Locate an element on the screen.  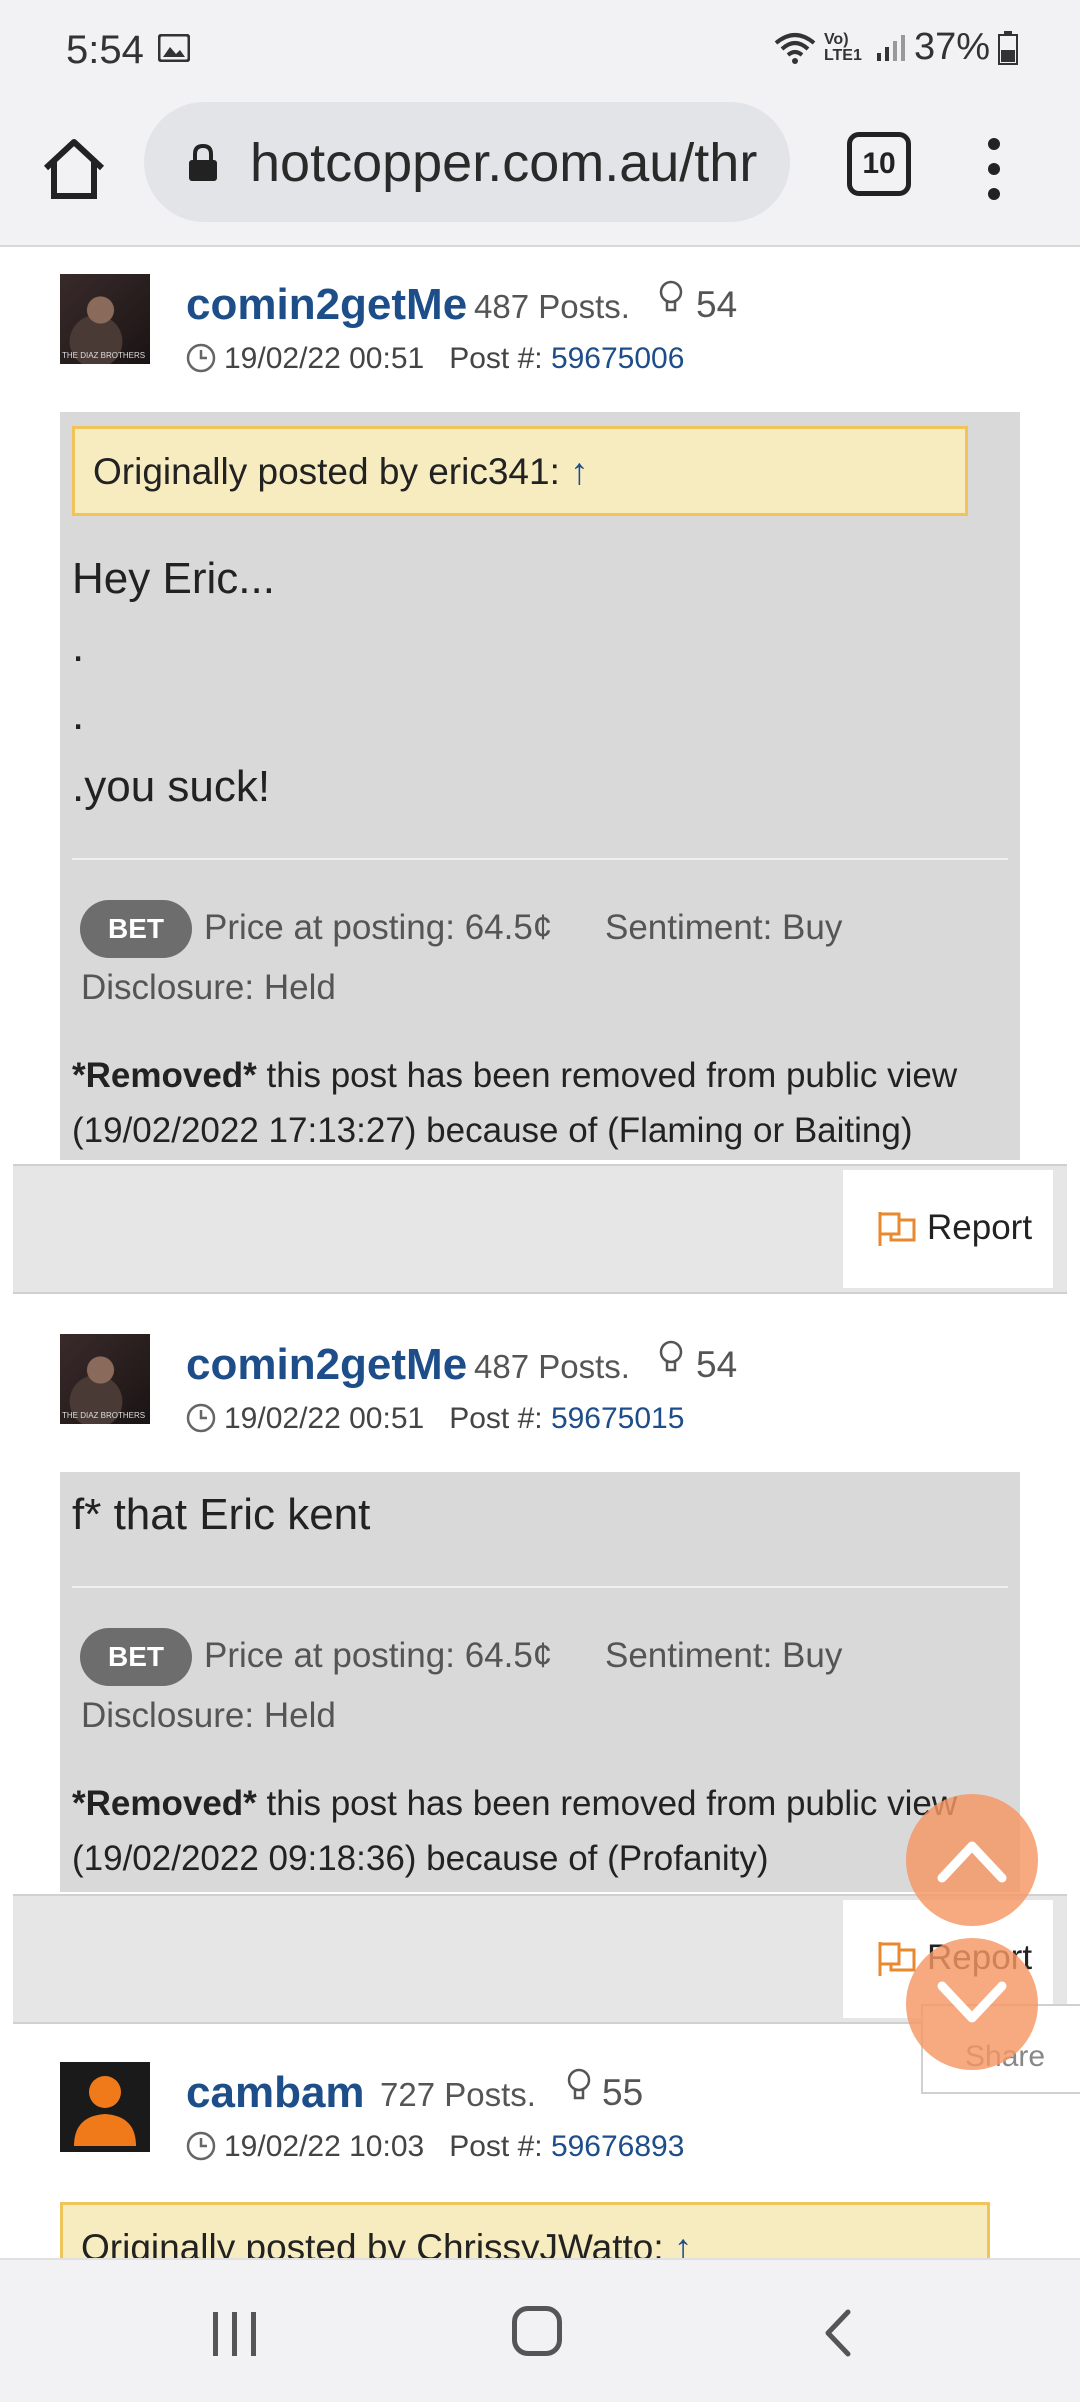
post-number-link: 59676893 is located at coordinates (617, 2146).